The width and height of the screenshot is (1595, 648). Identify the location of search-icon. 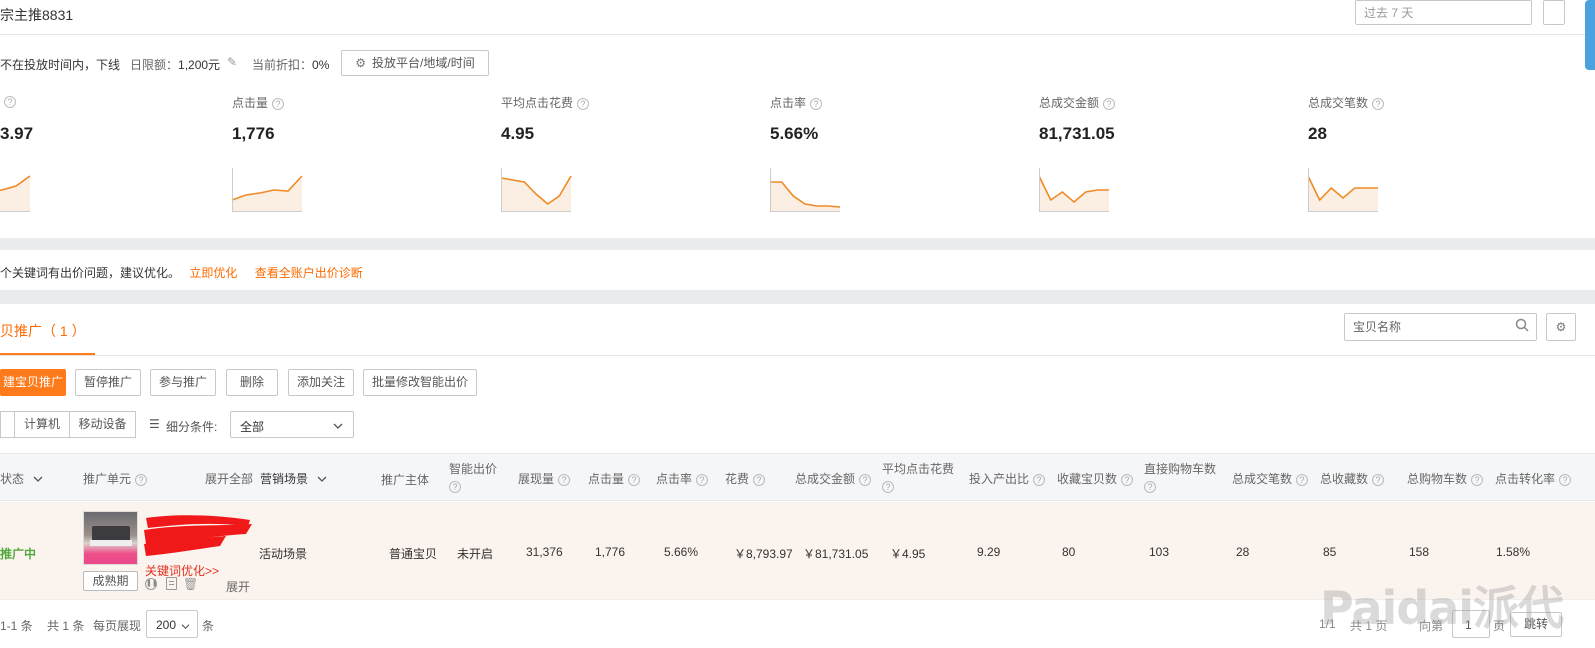
(1522, 325).